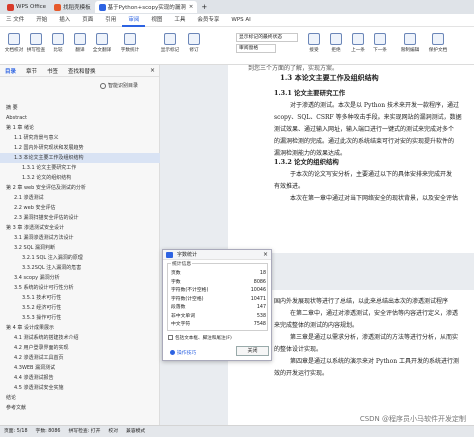  Describe the element at coordinates (80, 248) in the screenshot. I see `toc-item: 3.2 SQL 漏洞判断` at that location.